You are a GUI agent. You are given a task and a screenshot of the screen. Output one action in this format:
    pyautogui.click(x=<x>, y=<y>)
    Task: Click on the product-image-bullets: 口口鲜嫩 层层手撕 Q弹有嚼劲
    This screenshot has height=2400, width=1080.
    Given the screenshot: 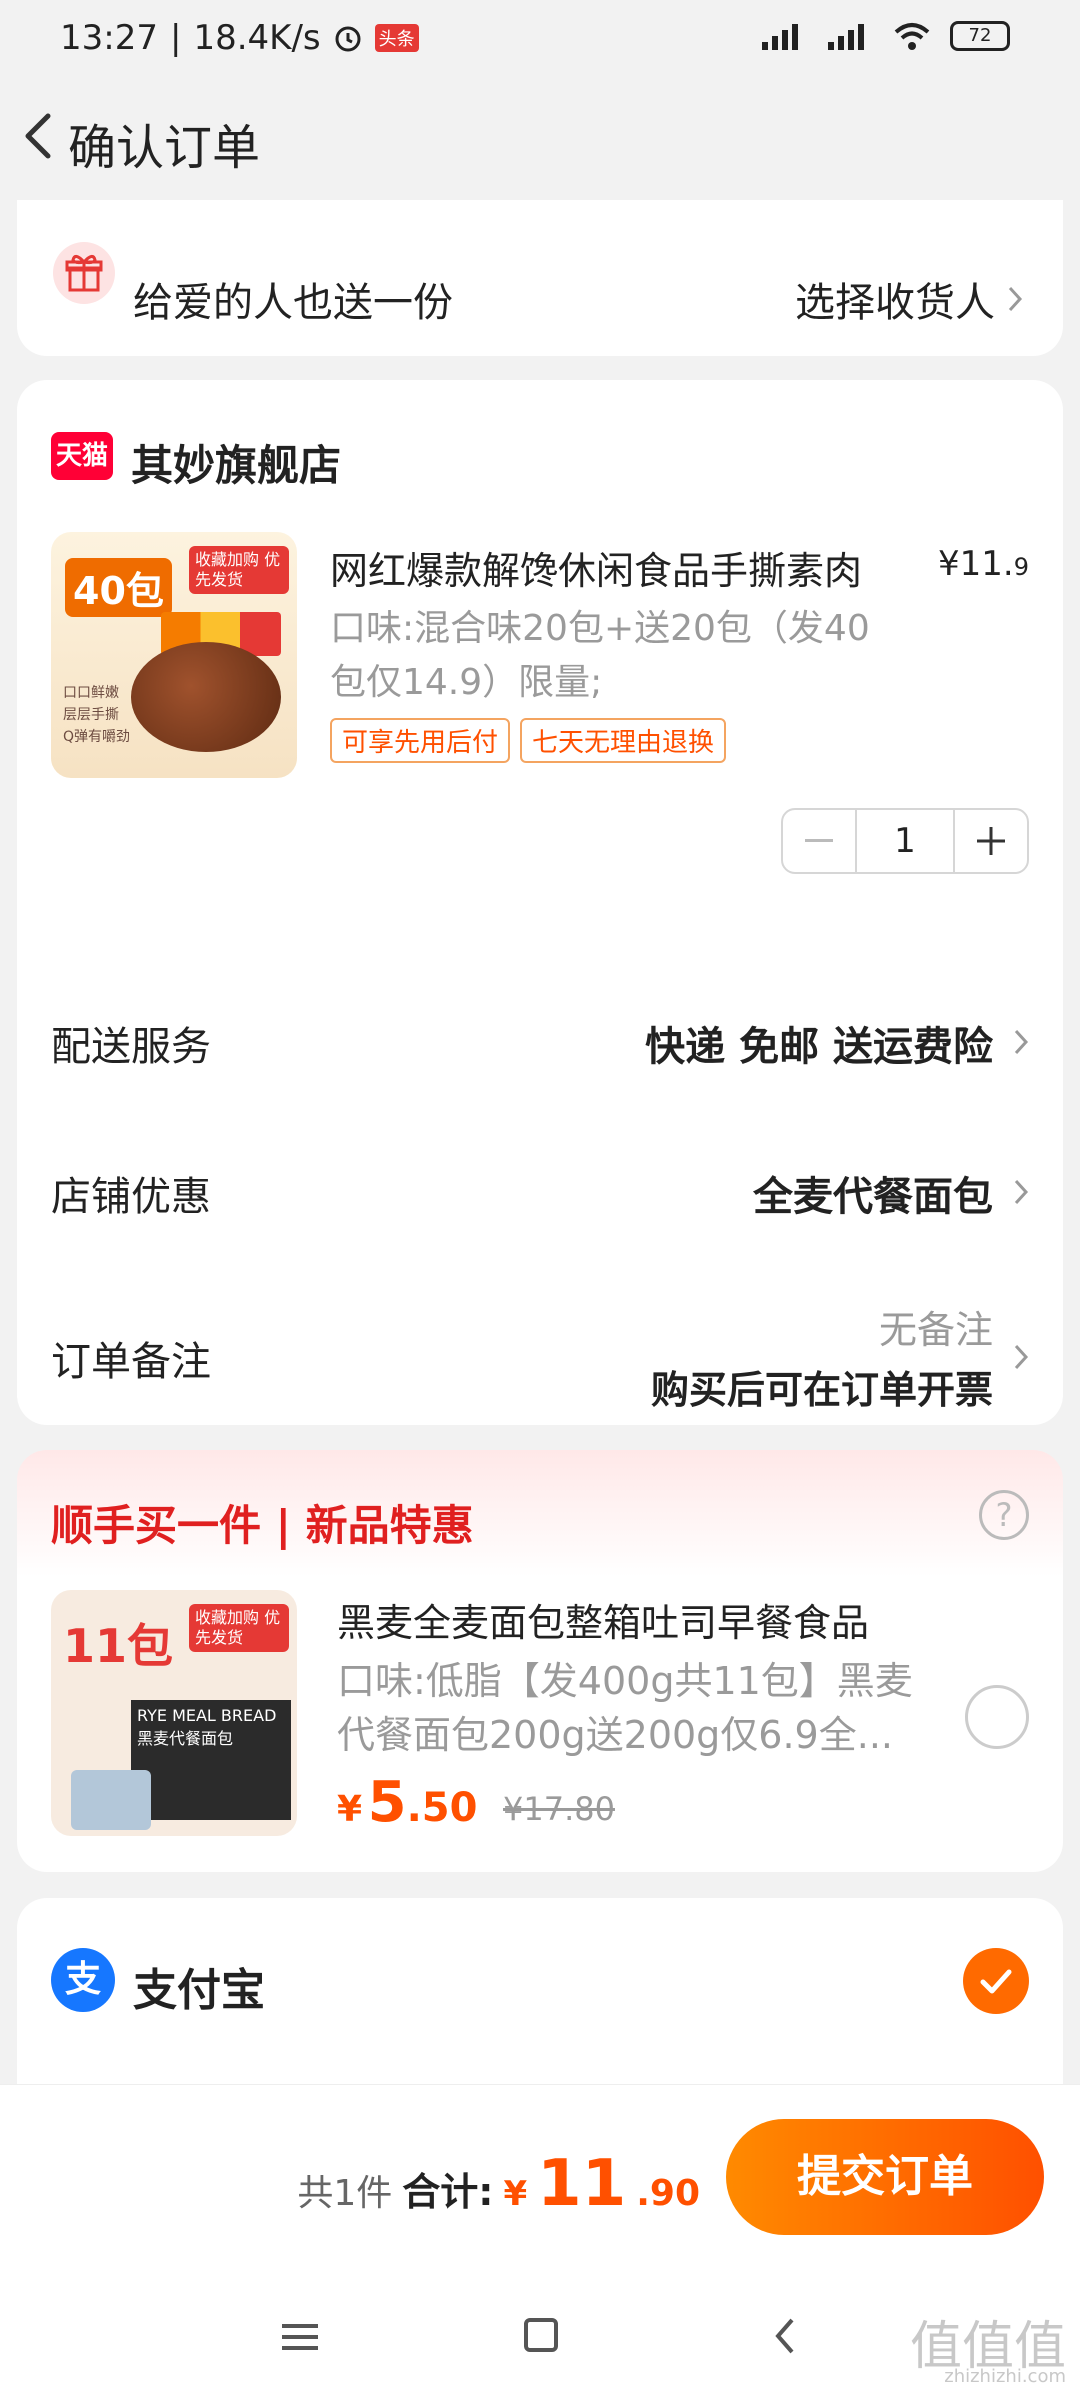 What is the action you would take?
    pyautogui.click(x=96, y=715)
    